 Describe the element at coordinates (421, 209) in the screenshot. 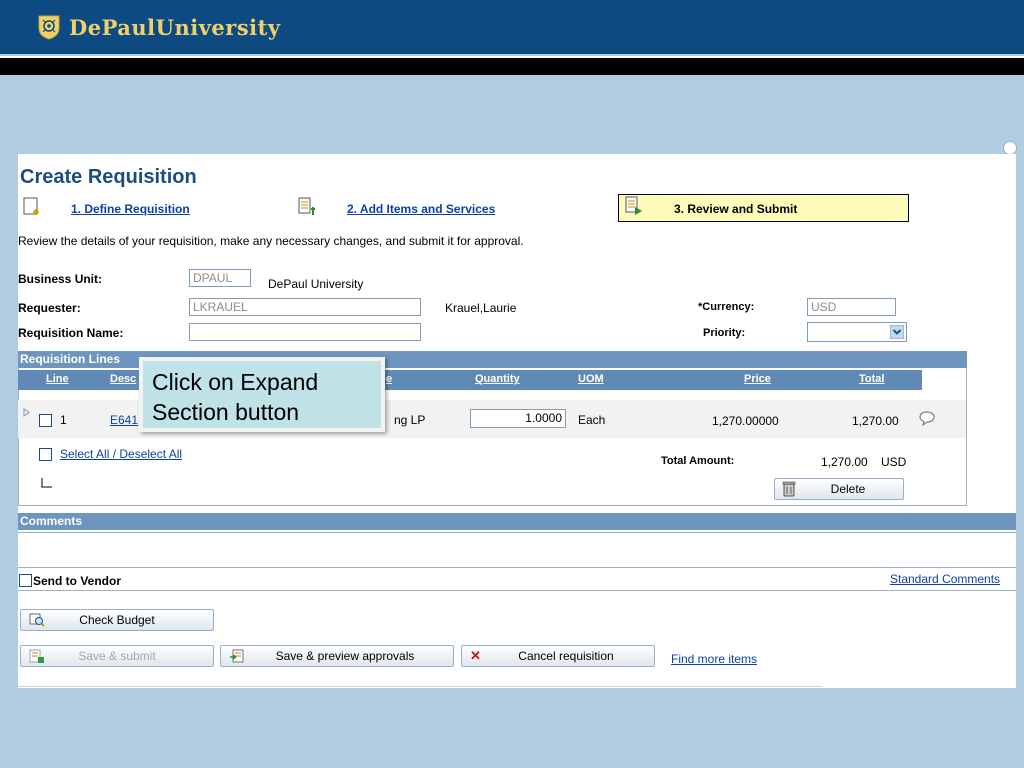

I see `step-add-items: 2. Add Items and Services` at that location.